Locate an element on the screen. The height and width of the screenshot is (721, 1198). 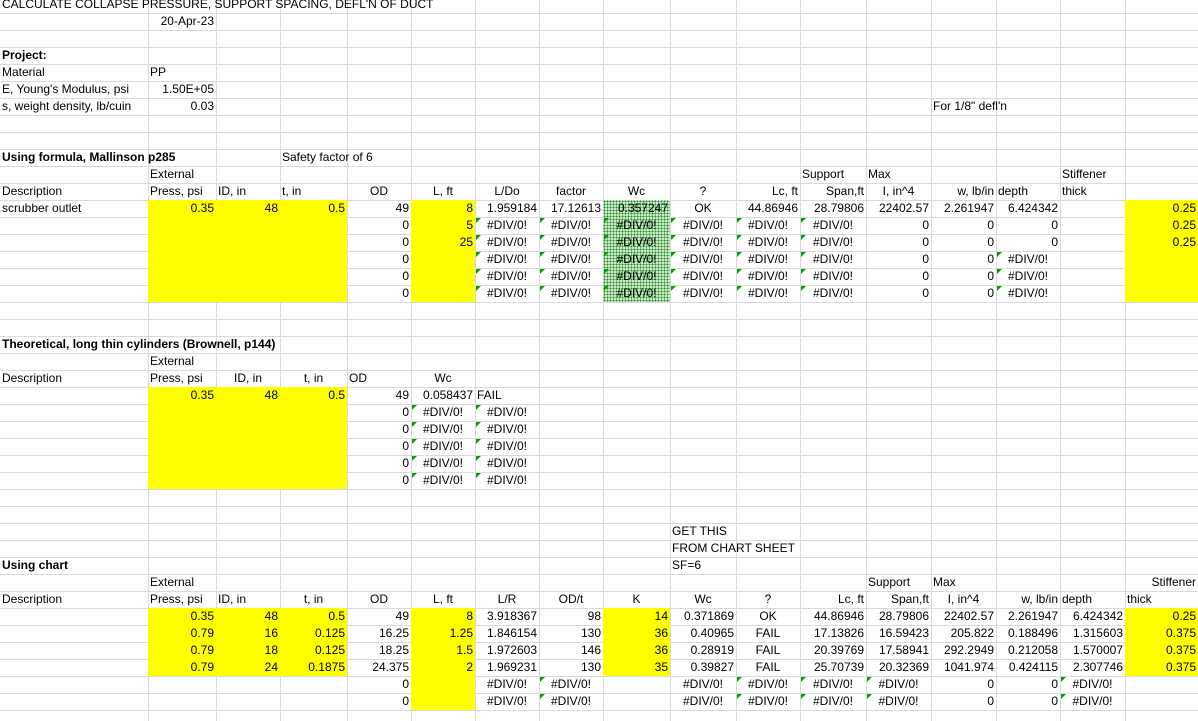
column-header: I, in^4 is located at coordinates (898, 191).